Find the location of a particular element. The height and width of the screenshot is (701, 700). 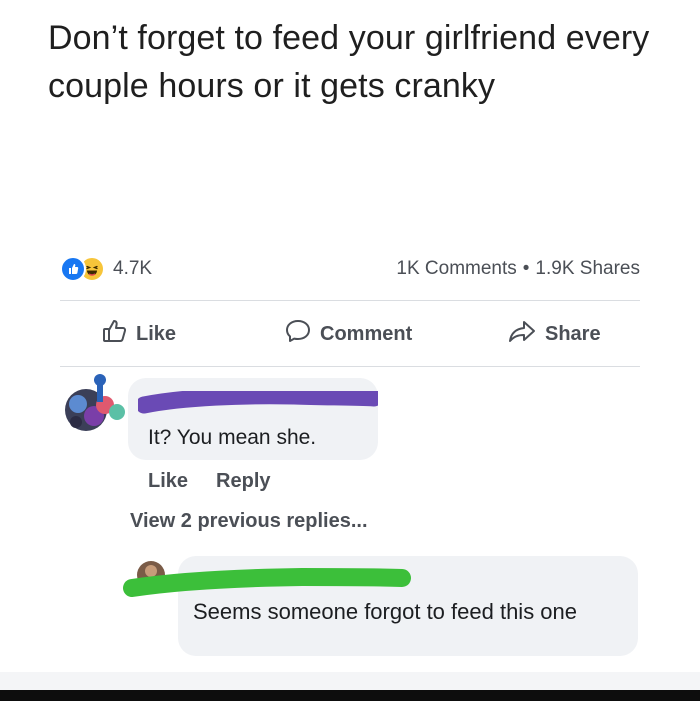

thumbs-up-icon is located at coordinates (115, 334).